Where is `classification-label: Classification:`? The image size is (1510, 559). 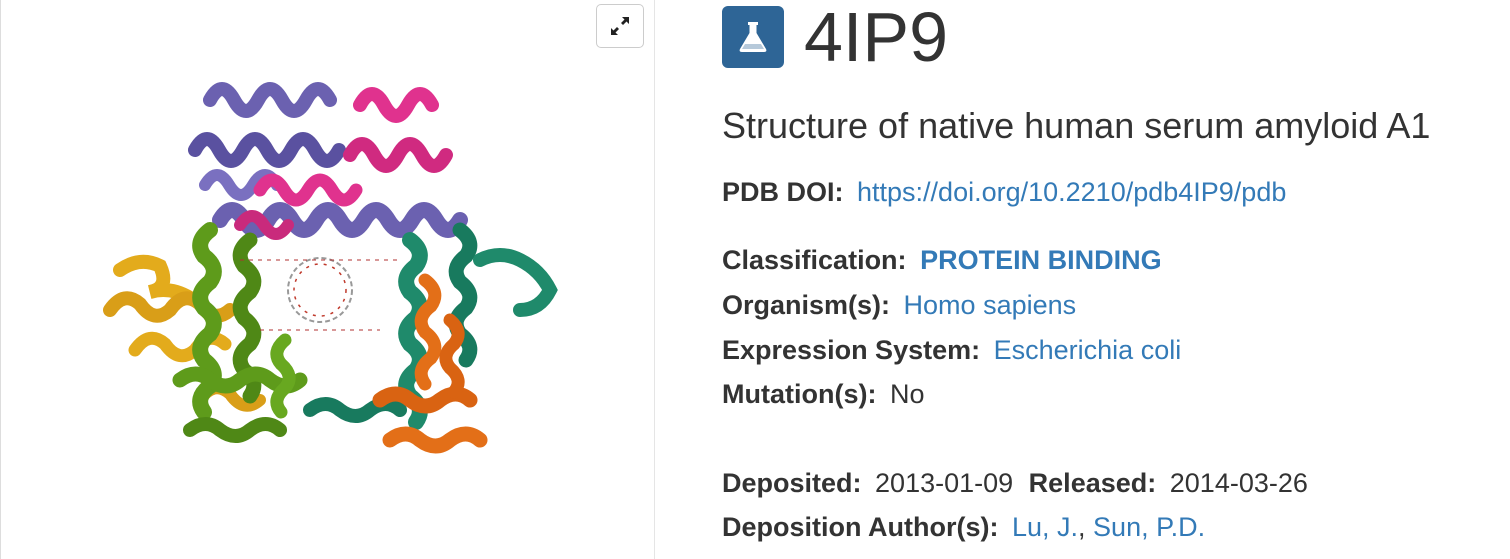 classification-label: Classification: is located at coordinates (814, 260).